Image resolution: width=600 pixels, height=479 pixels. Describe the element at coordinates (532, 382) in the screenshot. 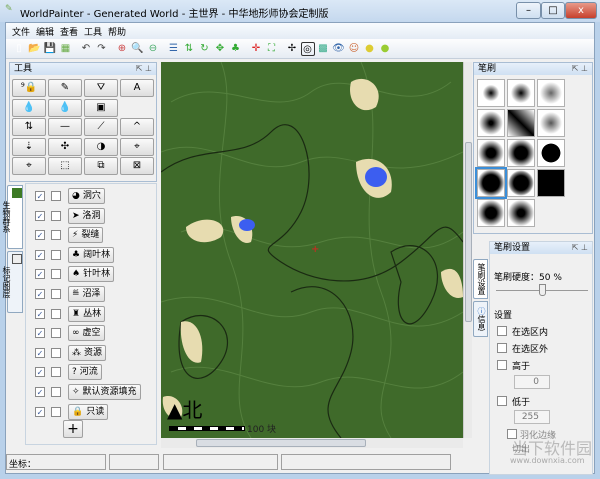

I see `above-spinner: 0` at that location.